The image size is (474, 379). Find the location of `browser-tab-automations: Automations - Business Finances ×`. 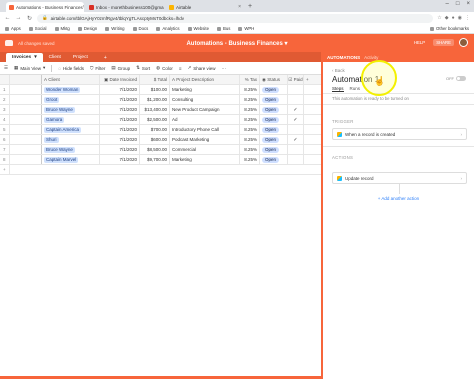

browser-tab-automations: Automations - Business Finances × is located at coordinates (45, 7).